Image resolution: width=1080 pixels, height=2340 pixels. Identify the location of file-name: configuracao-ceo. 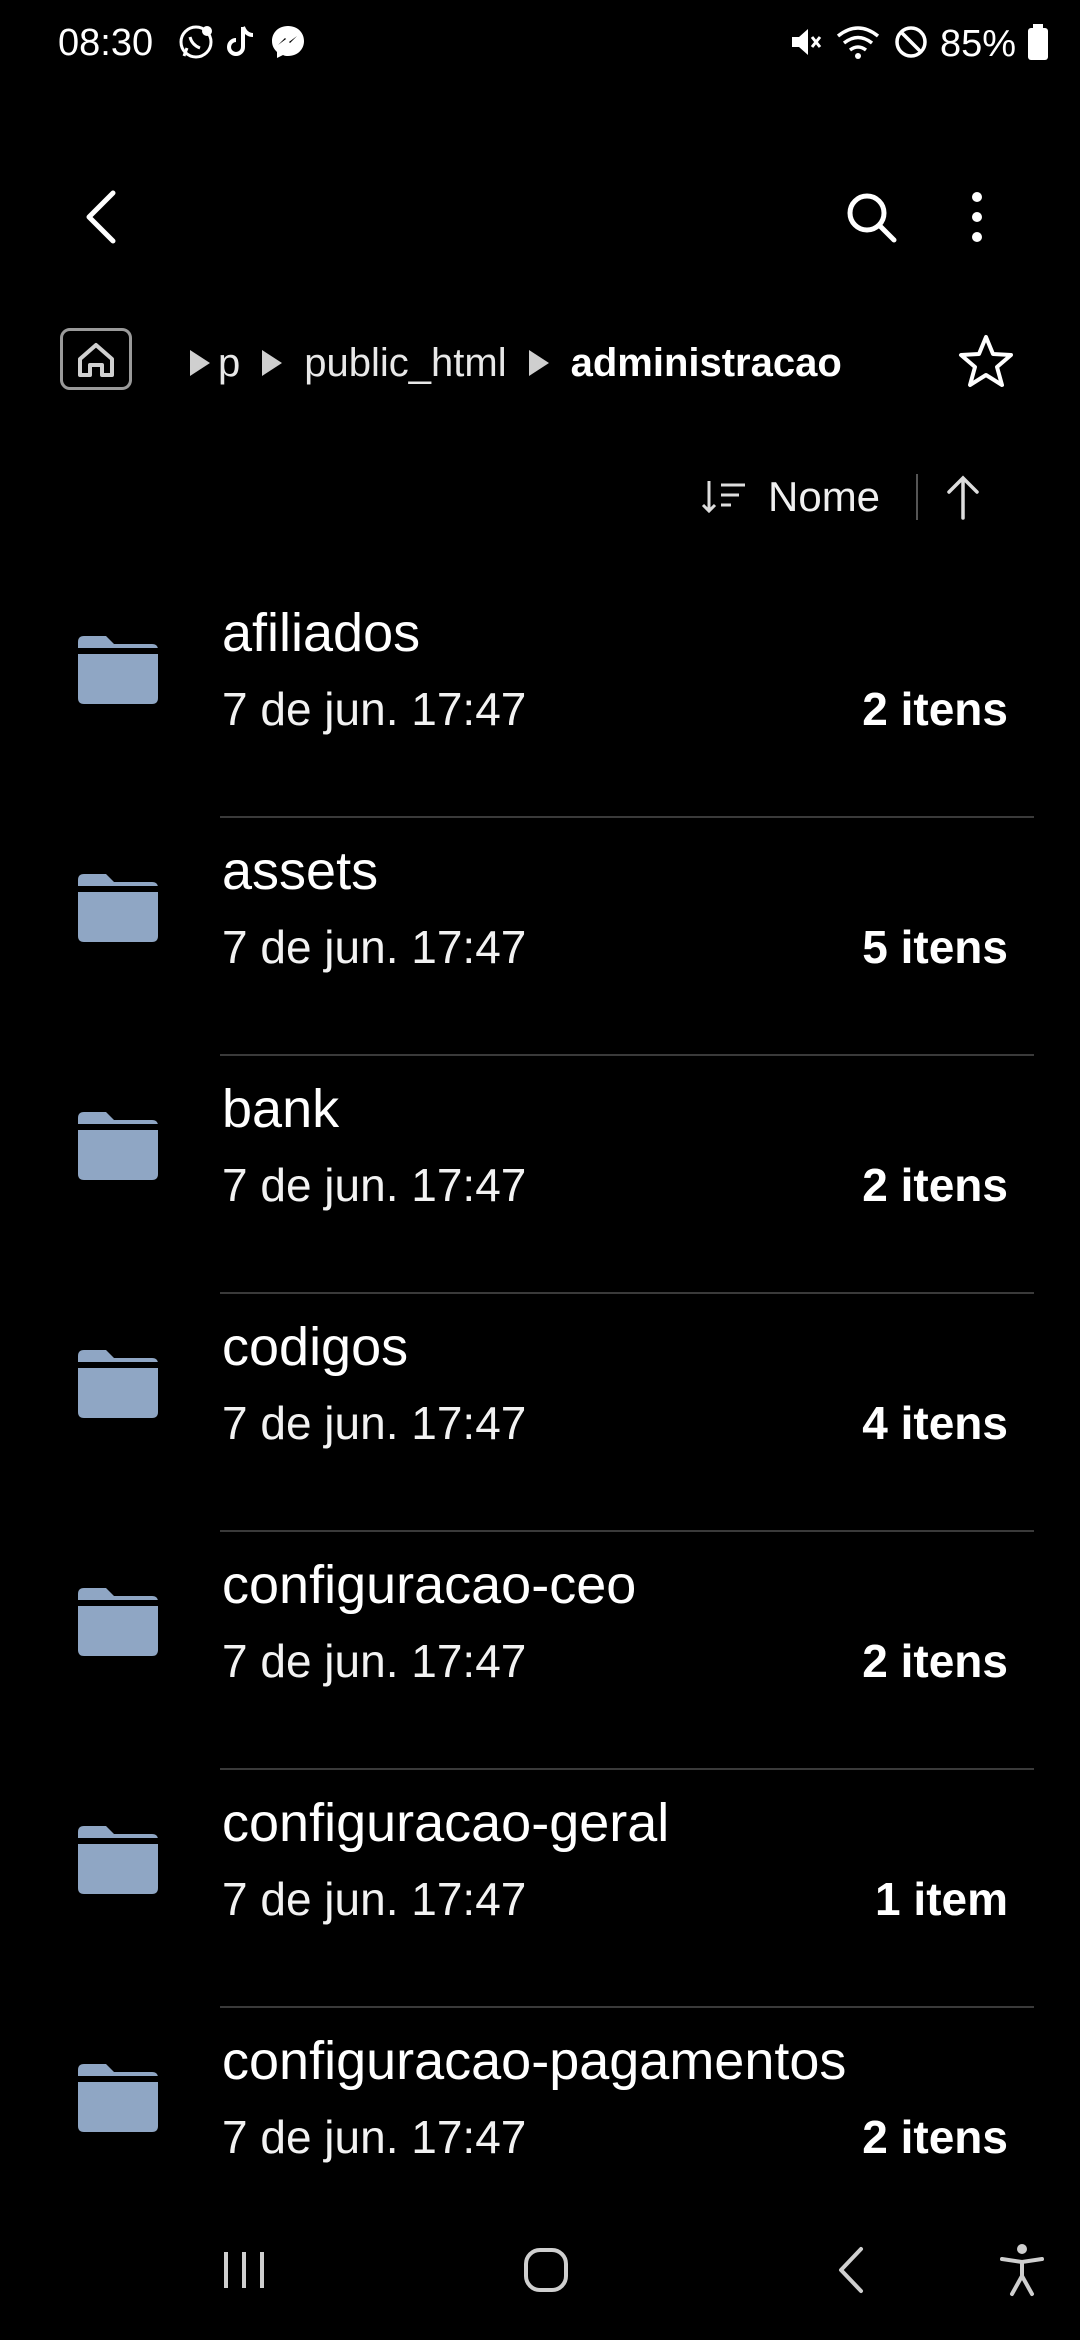
(429, 1585).